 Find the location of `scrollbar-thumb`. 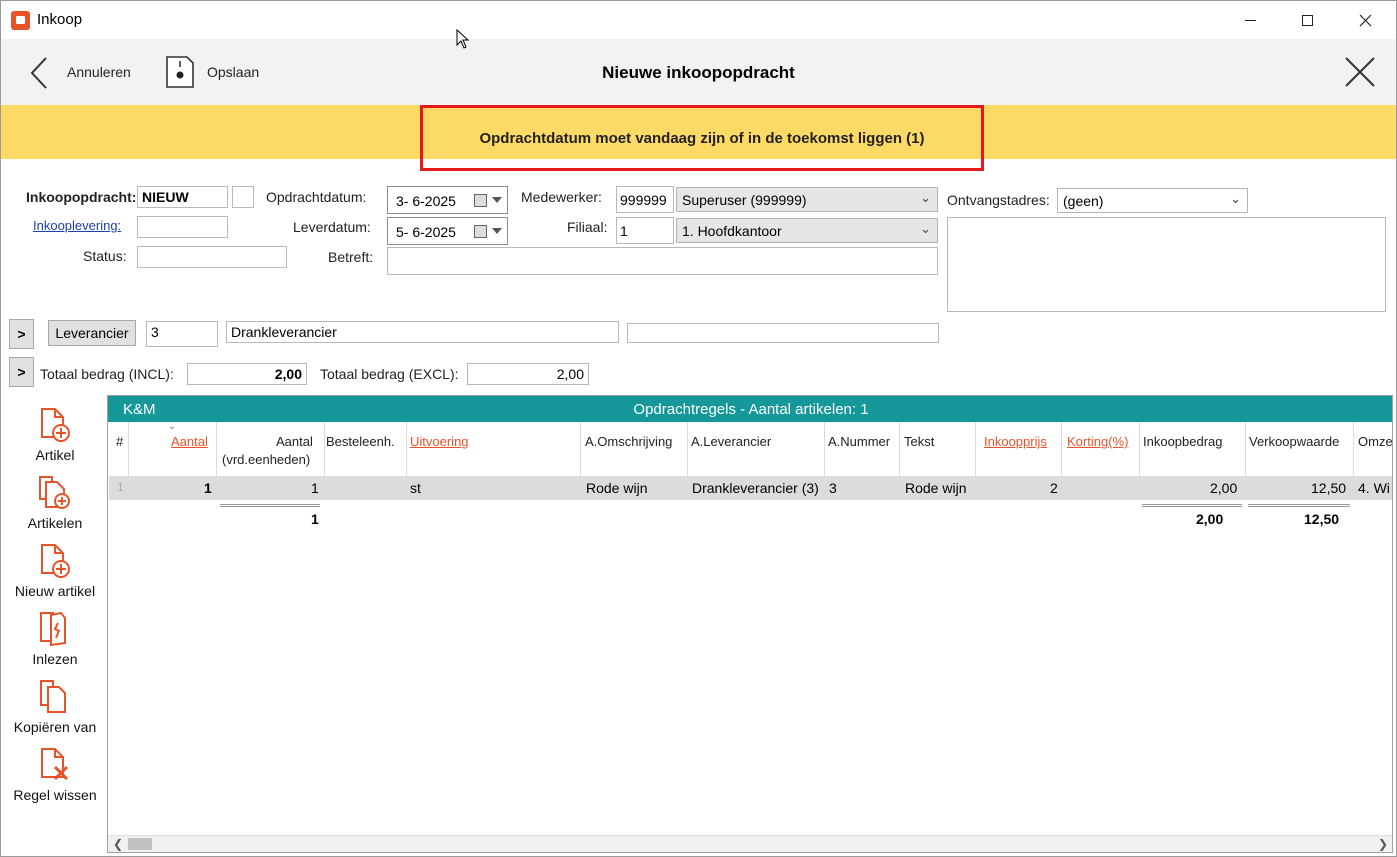

scrollbar-thumb is located at coordinates (140, 844).